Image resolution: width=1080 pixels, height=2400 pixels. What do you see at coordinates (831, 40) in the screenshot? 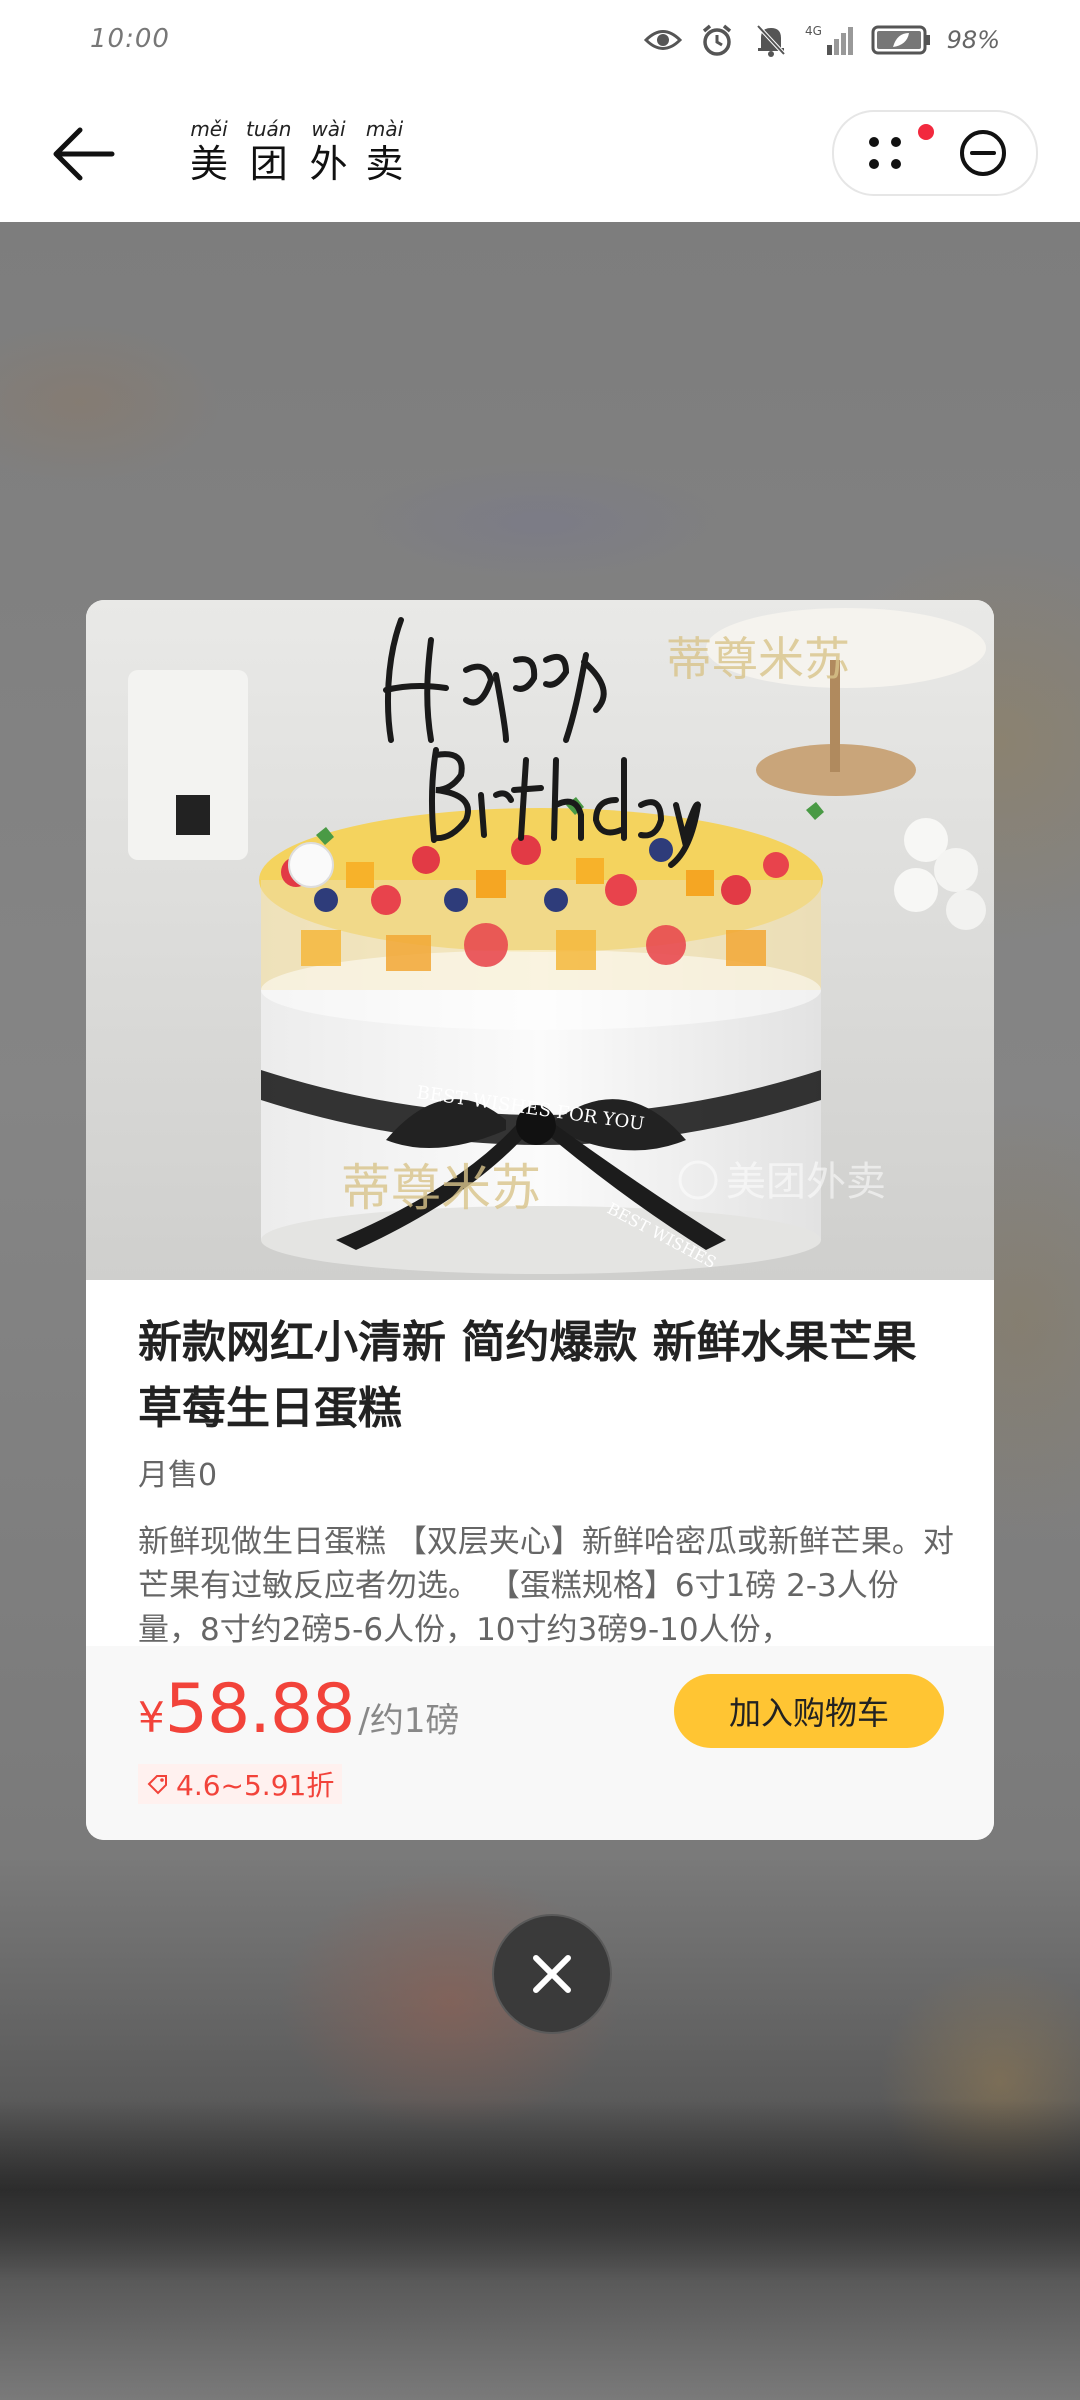
I see `signal-icon: 4G` at bounding box center [831, 40].